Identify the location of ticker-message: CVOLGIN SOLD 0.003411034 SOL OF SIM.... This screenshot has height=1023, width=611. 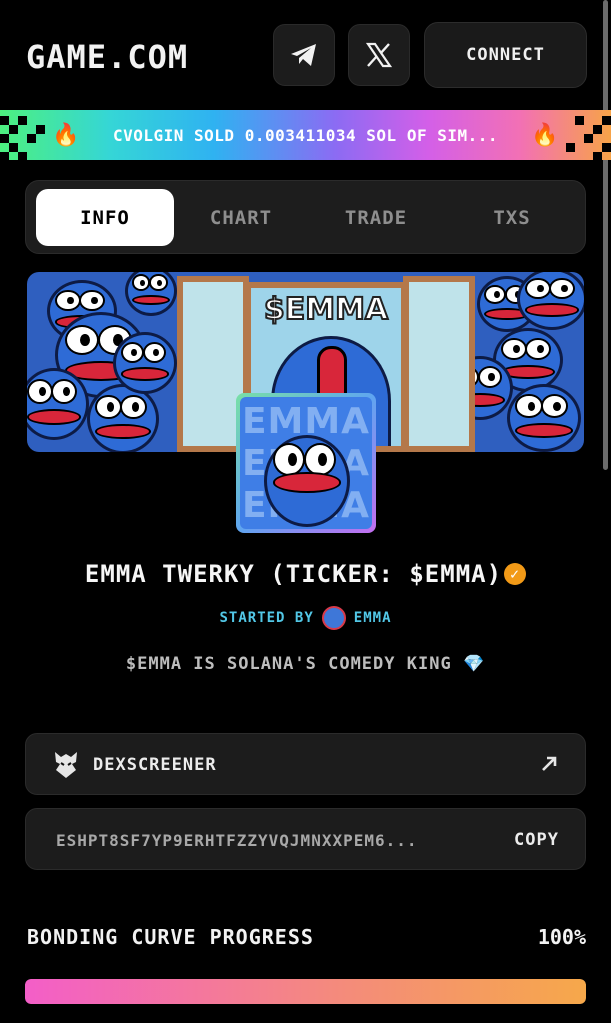
(305, 135).